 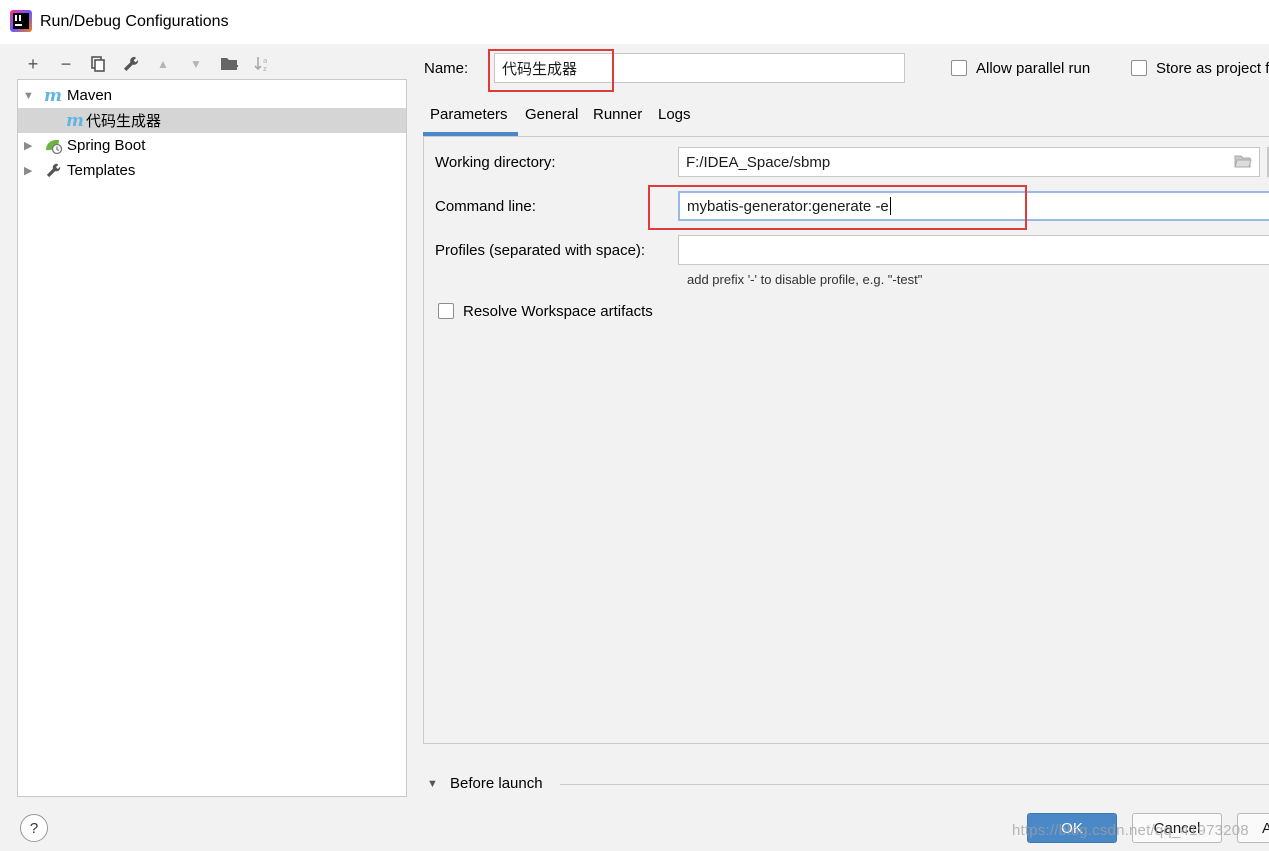 What do you see at coordinates (98, 64) in the screenshot?
I see `copy-icon` at bounding box center [98, 64].